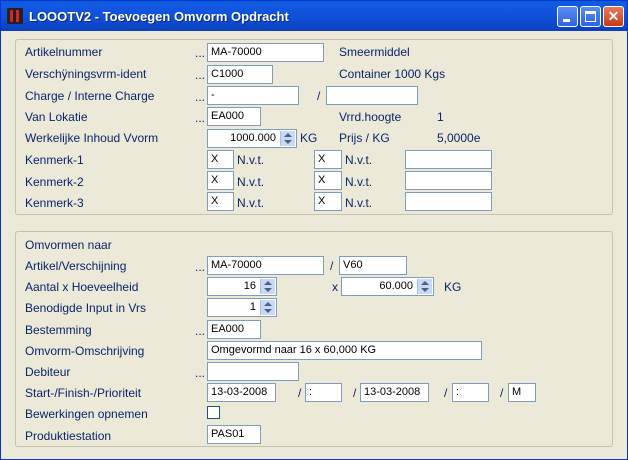  Describe the element at coordinates (251, 182) in the screenshot. I see `kenmerk-2-text-a: N.v.t.` at that location.